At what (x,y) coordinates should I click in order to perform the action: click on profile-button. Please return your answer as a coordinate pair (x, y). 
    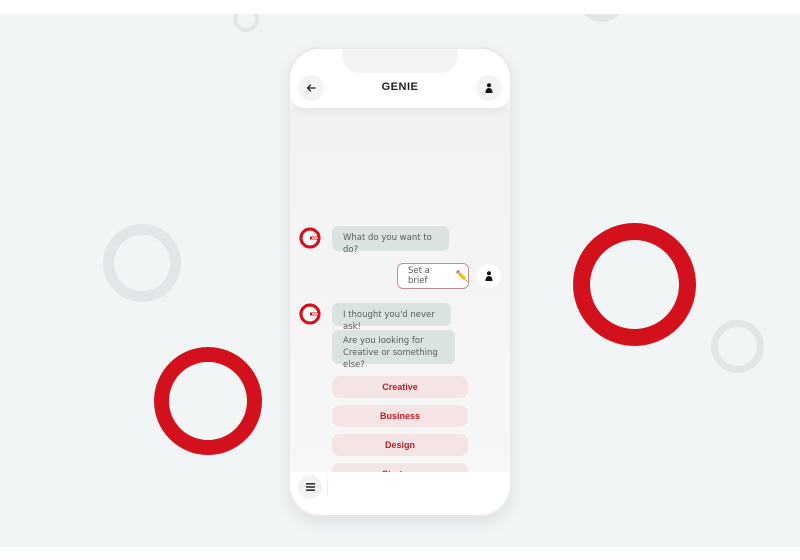
    Looking at the image, I should click on (489, 88).